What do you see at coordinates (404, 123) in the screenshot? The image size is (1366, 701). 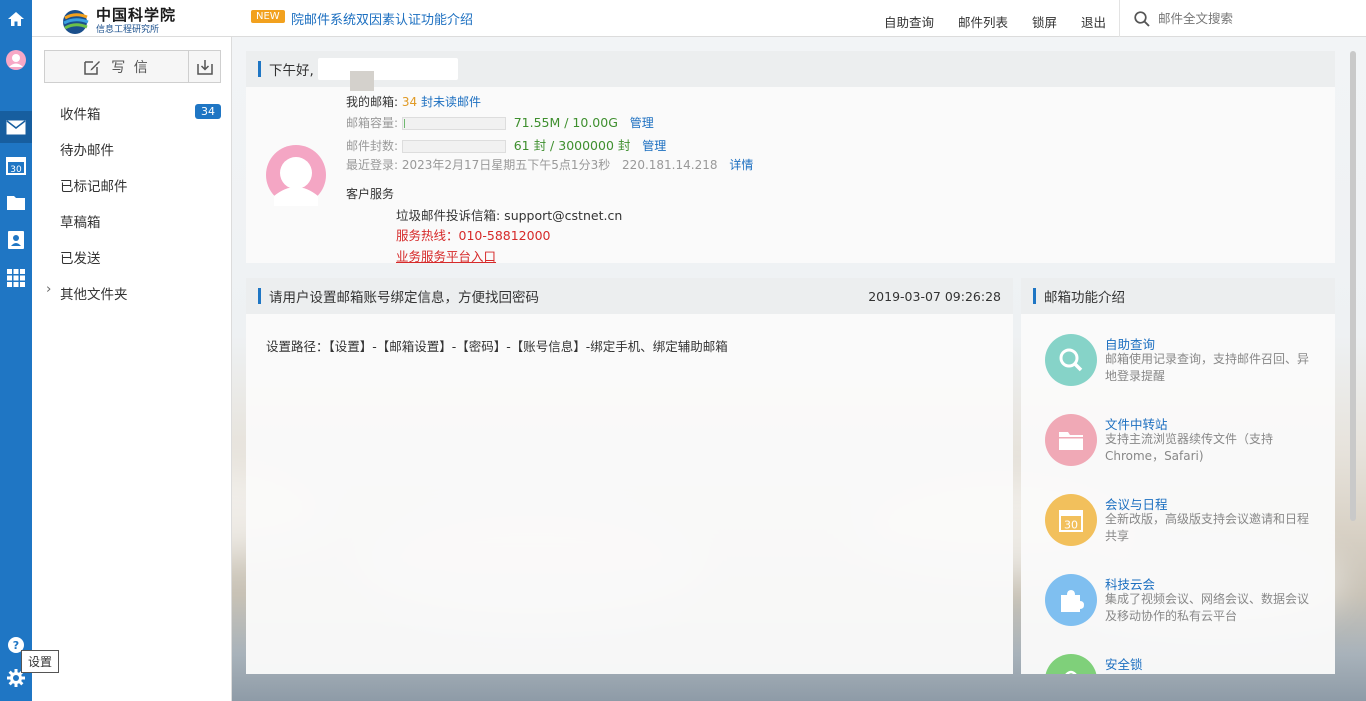 I see `capacity-gauge-fill` at bounding box center [404, 123].